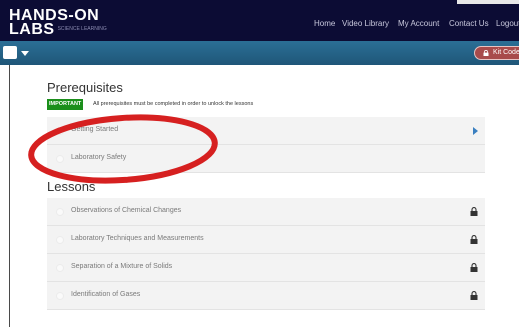 The image size is (519, 327). What do you see at coordinates (9, 196) in the screenshot?
I see `left-border-line` at bounding box center [9, 196].